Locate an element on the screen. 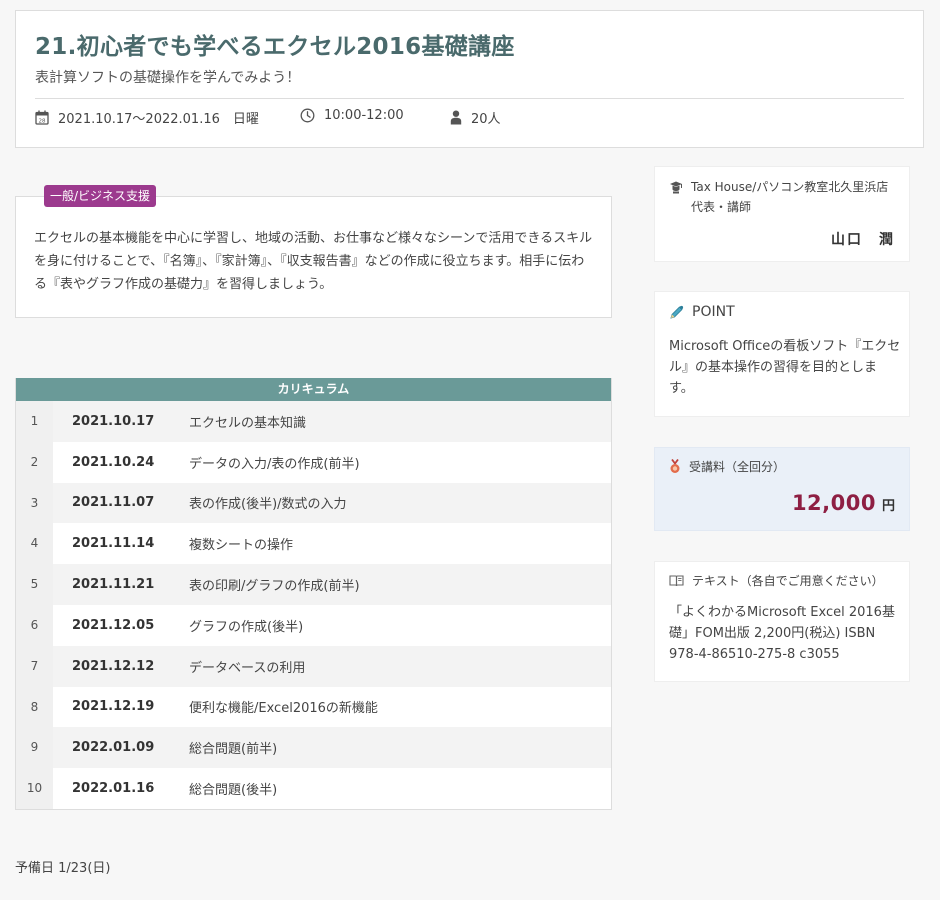  curriculum-header: カリキュラム is located at coordinates (313, 389).